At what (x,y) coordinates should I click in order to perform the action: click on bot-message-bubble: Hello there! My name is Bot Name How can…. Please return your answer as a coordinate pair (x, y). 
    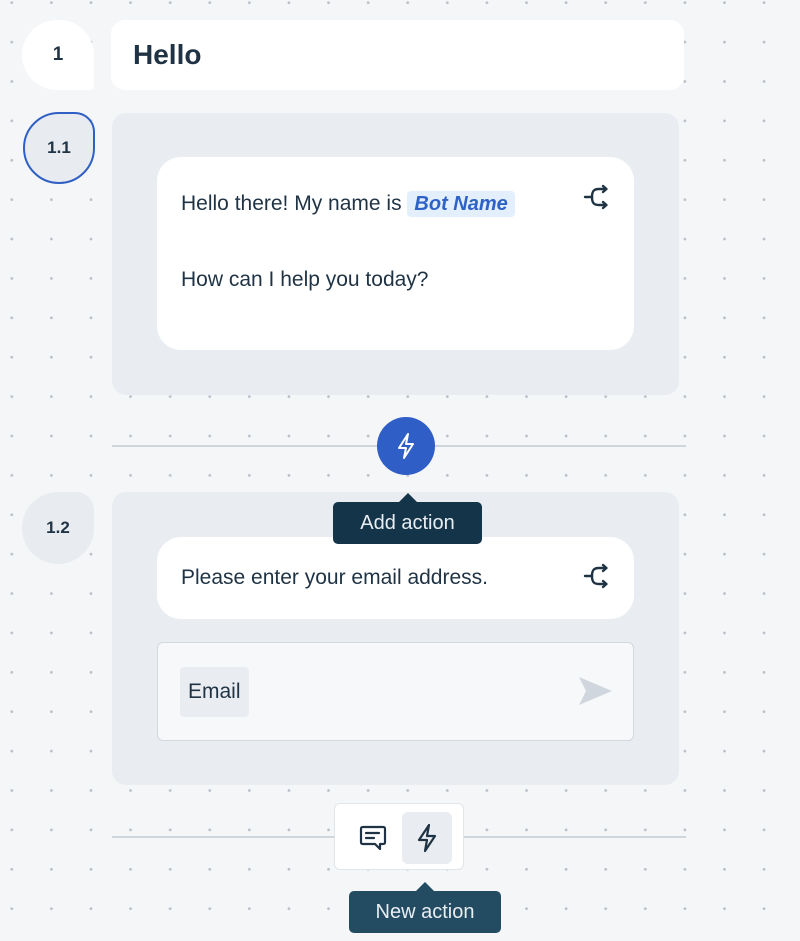
    Looking at the image, I should click on (395, 253).